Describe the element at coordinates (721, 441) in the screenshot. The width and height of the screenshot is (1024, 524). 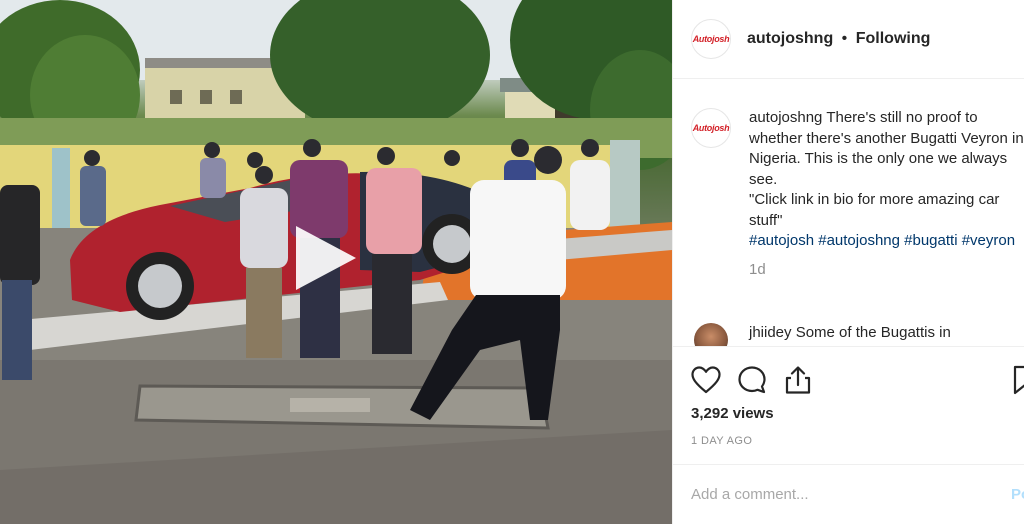
I see `post-date: 1 DAY AGO` at that location.